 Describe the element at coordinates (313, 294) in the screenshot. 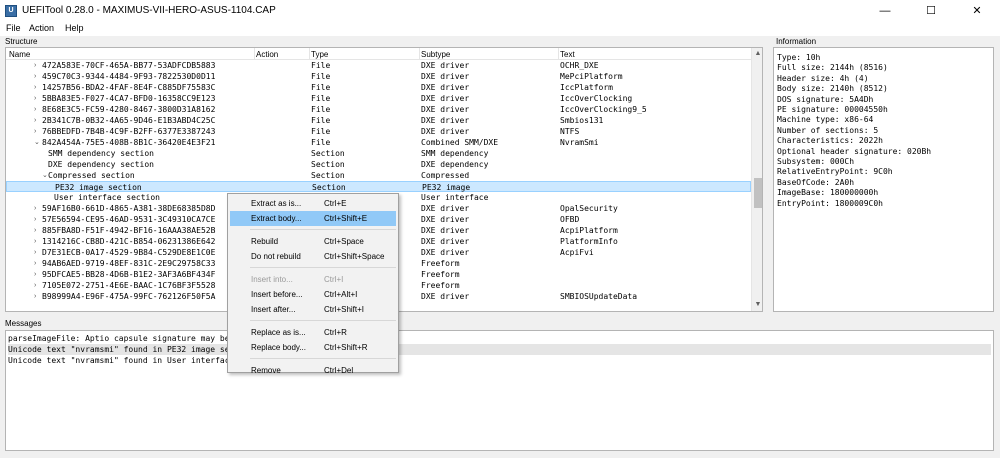

I see `context-menu-item-insert-before: Insert before... Ctrl+Alt+I` at that location.